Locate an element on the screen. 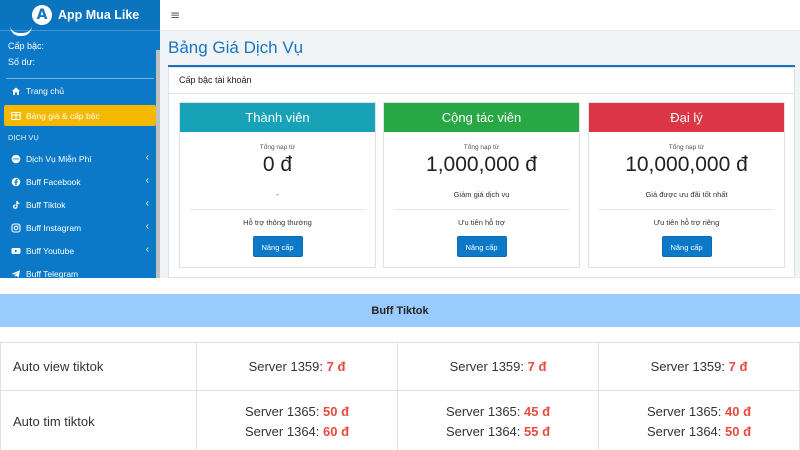 The width and height of the screenshot is (800, 450). sidebar-item-label: Buff Tiktok is located at coordinates (46, 204).